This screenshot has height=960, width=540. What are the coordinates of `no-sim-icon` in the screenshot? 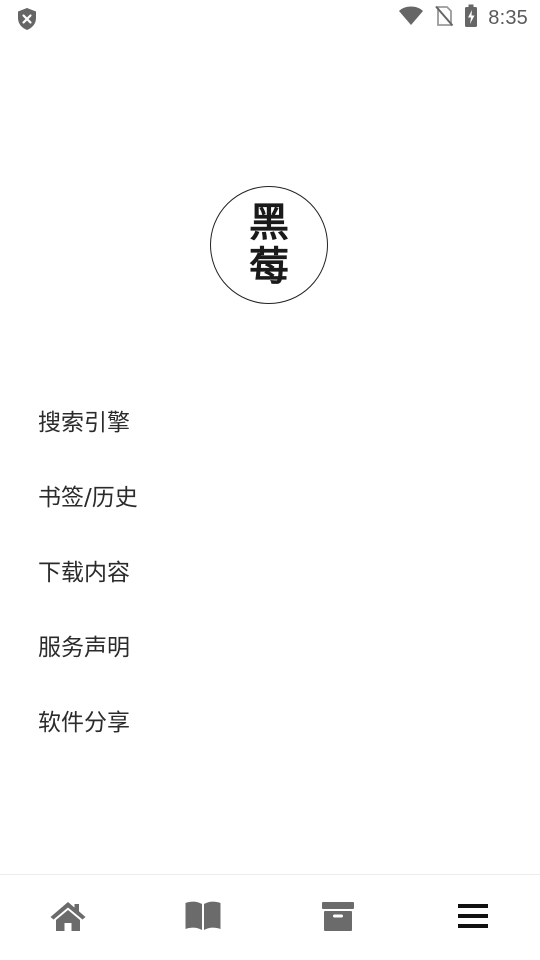 It's located at (444, 18).